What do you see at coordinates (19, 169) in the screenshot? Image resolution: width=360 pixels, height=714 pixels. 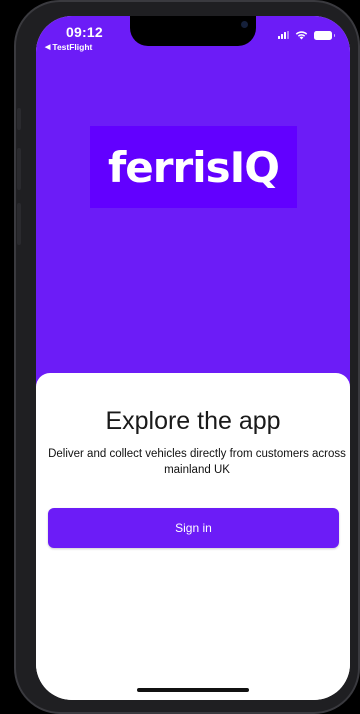 I see `side-button-volume-up` at bounding box center [19, 169].